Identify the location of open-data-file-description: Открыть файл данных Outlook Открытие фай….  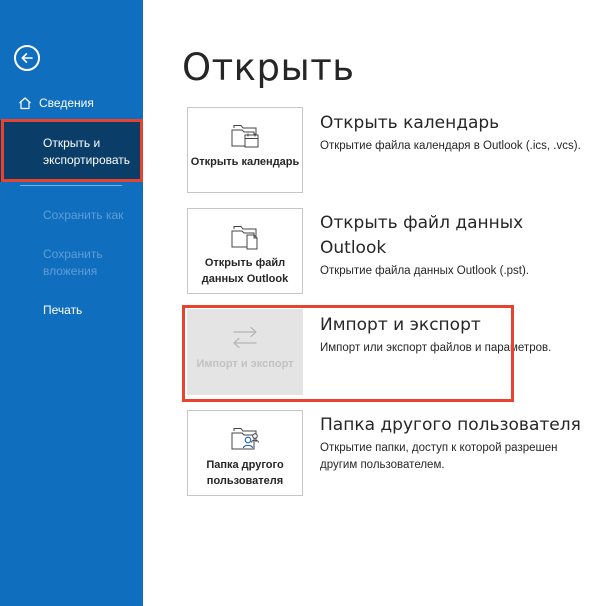
(455, 245).